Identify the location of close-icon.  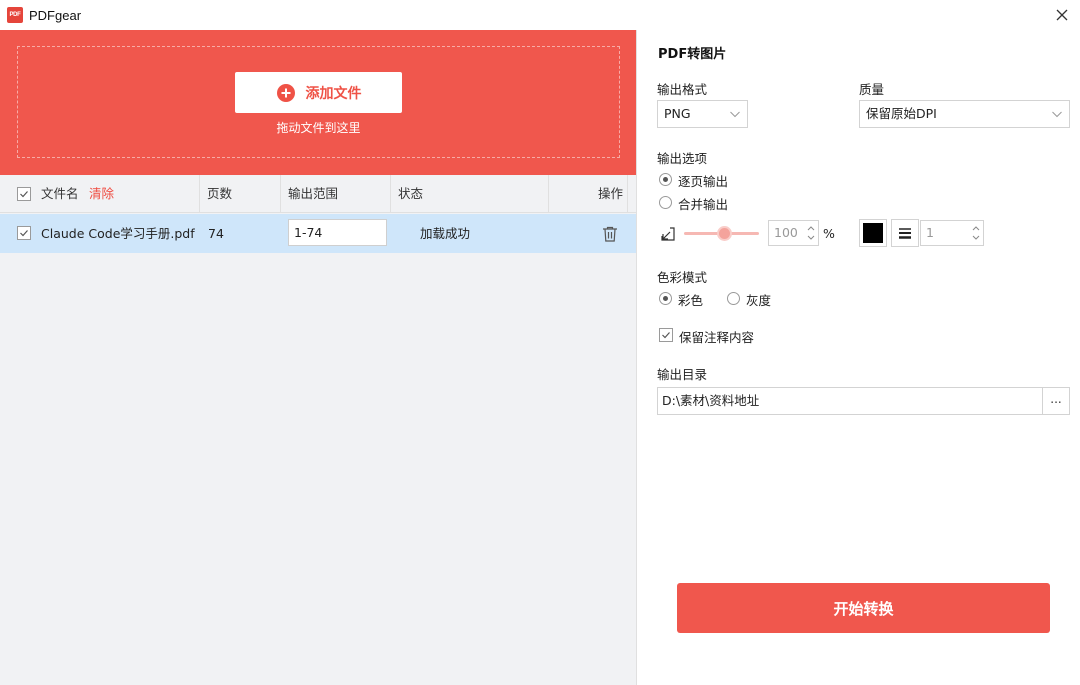
(1062, 15).